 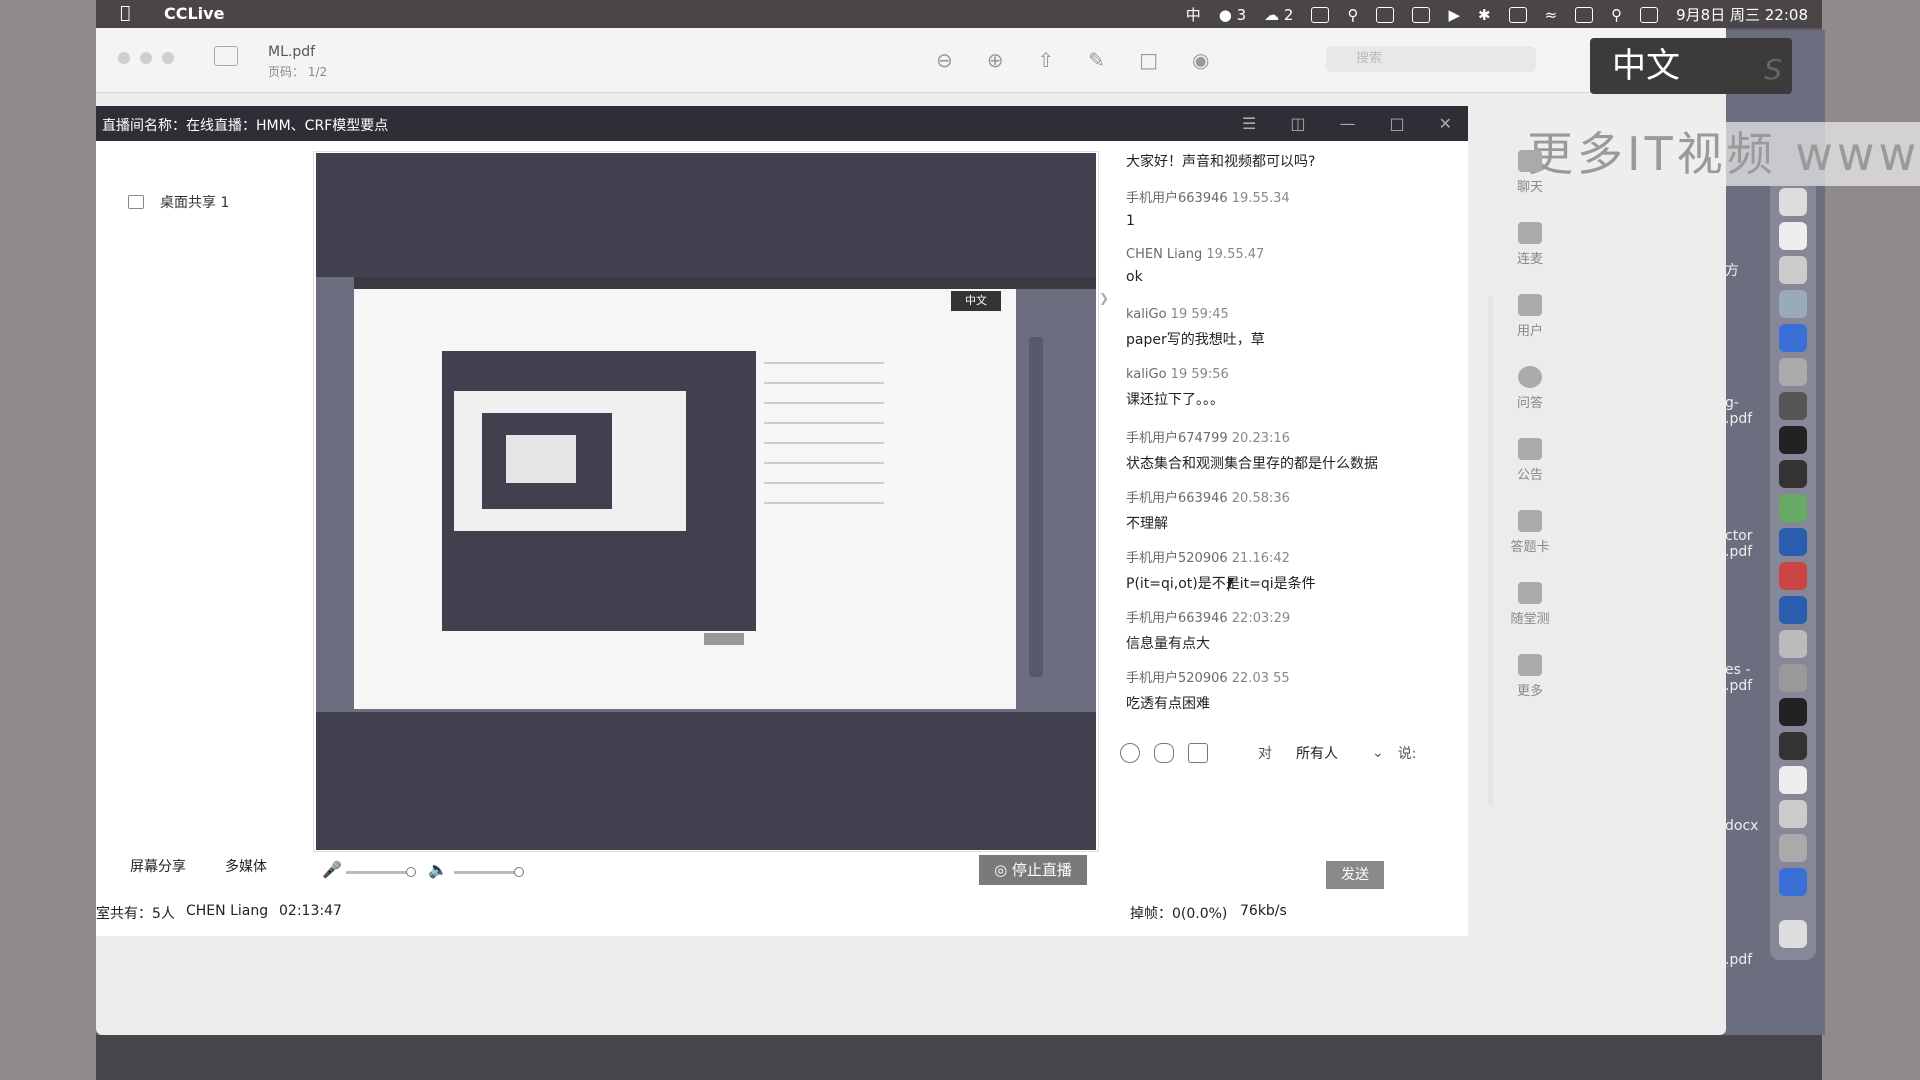 I want to click on bluetooth-icon: ✱, so click(x=1484, y=15).